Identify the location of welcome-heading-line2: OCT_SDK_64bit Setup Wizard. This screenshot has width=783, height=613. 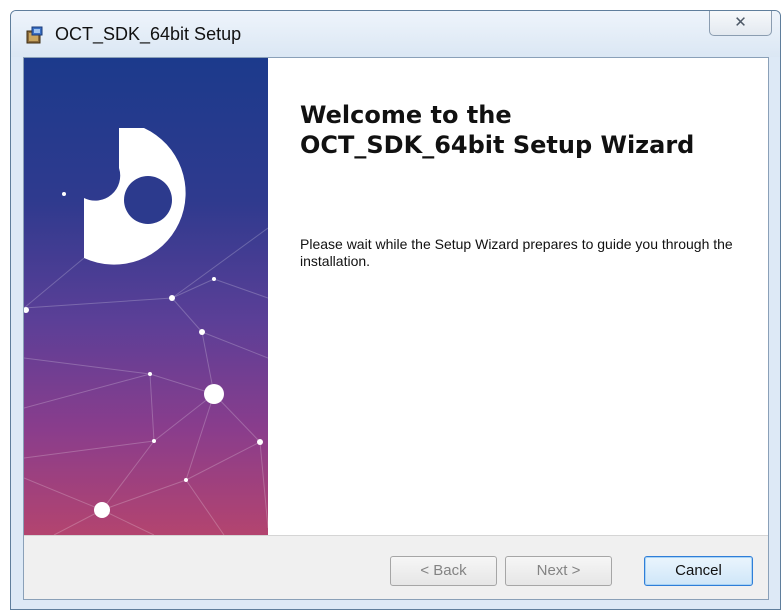
(497, 145).